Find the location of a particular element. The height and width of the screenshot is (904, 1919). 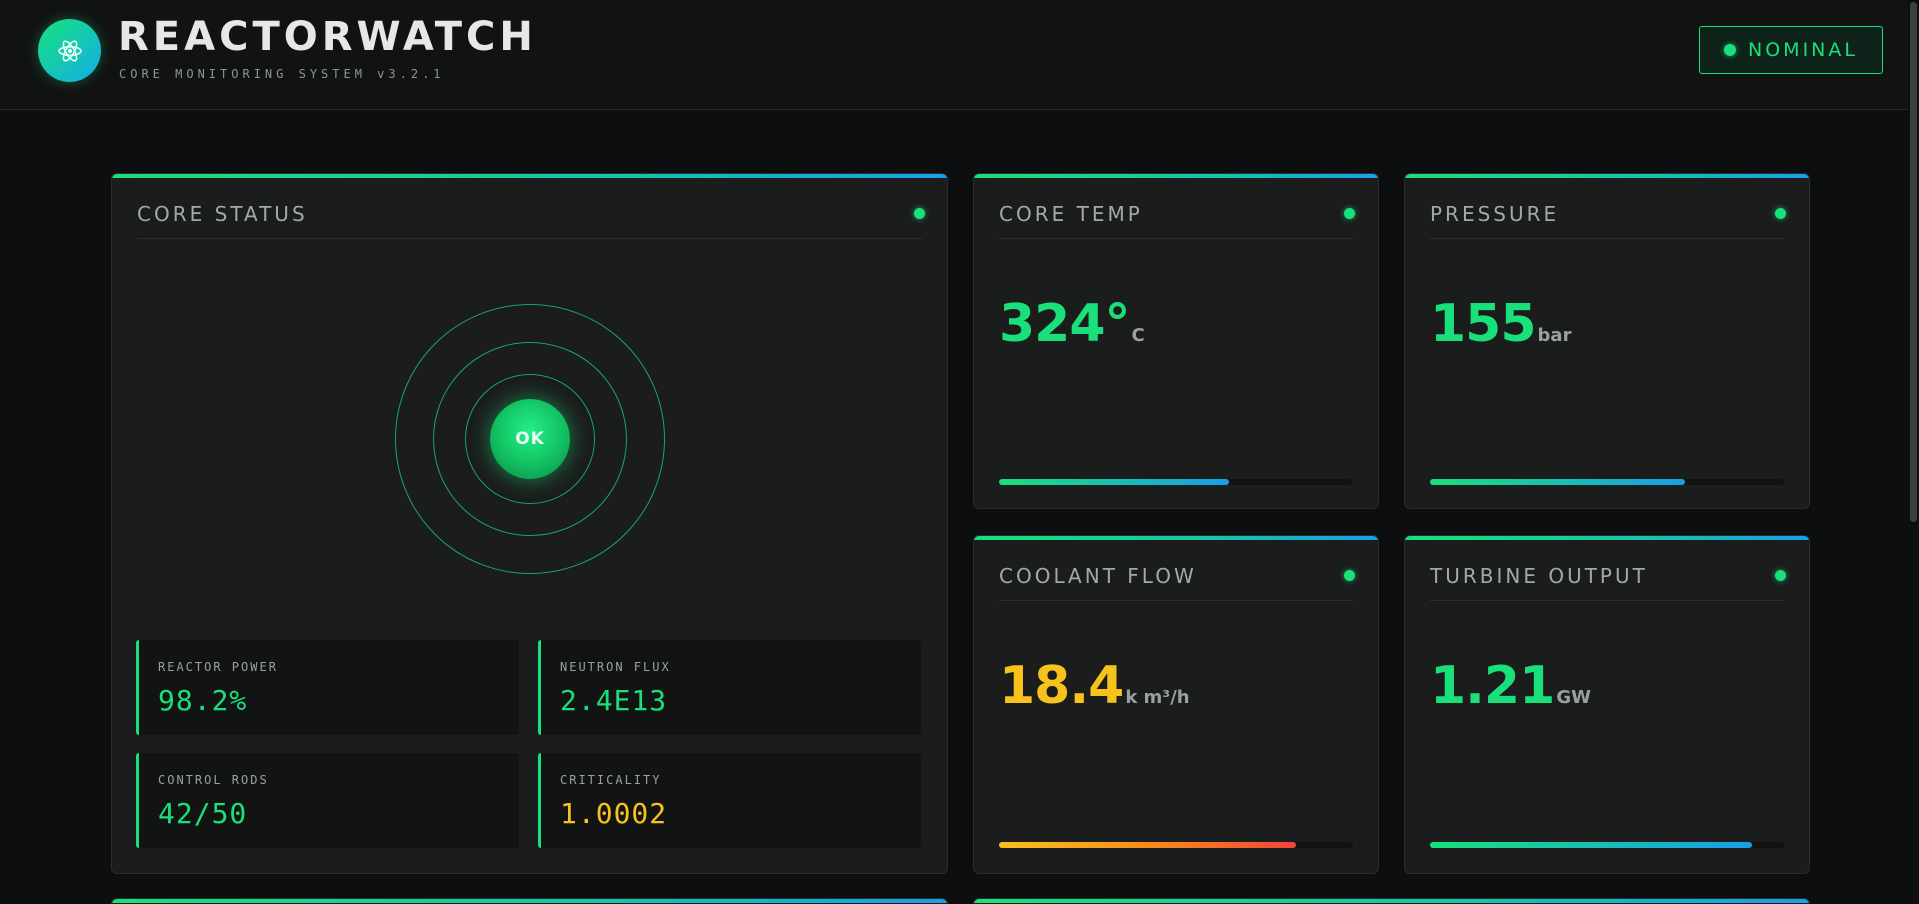

metric-readout: 18.4 k m³/h is located at coordinates (1094, 686).